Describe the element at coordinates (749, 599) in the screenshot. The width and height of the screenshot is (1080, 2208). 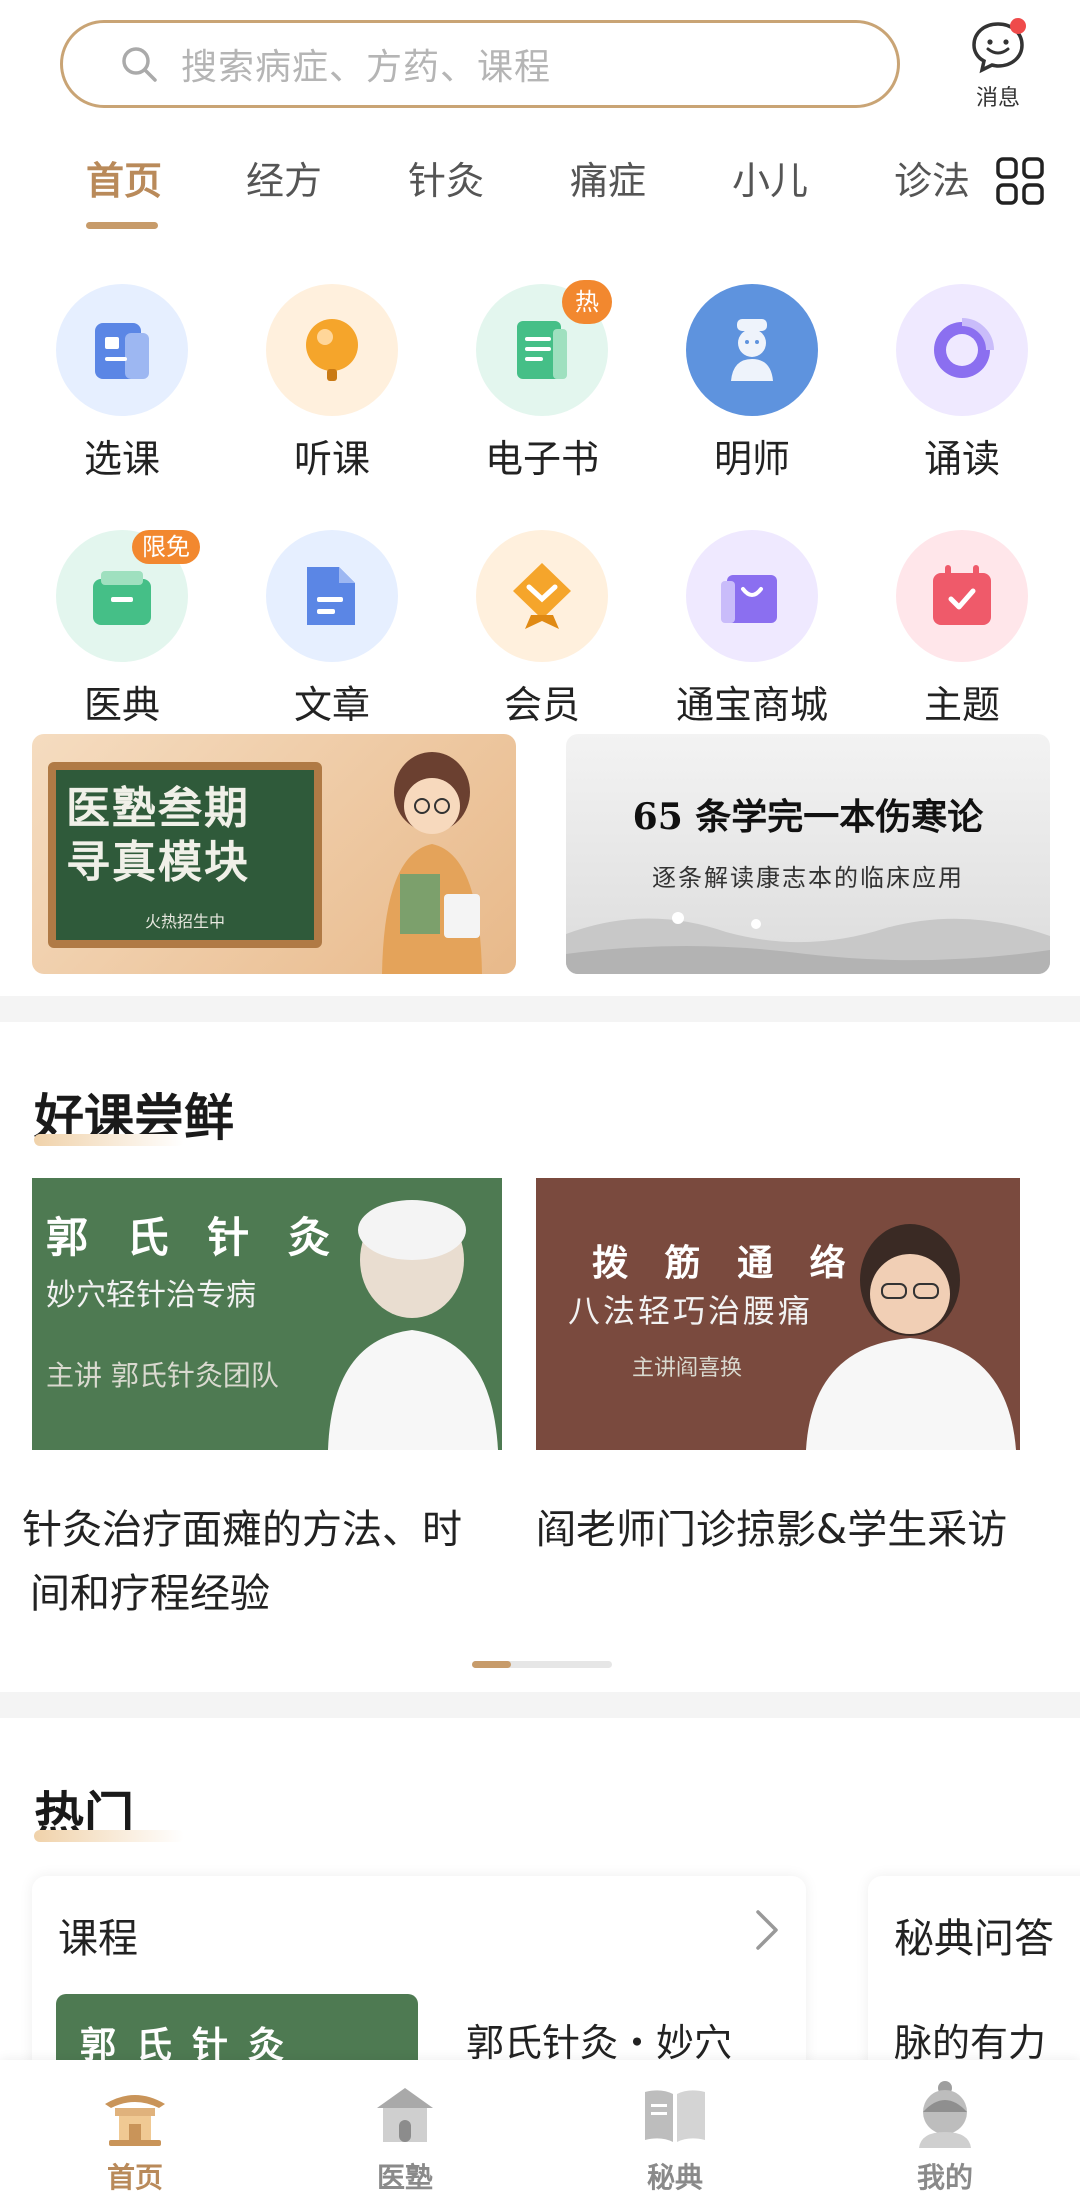
I see `shop-icon` at that location.